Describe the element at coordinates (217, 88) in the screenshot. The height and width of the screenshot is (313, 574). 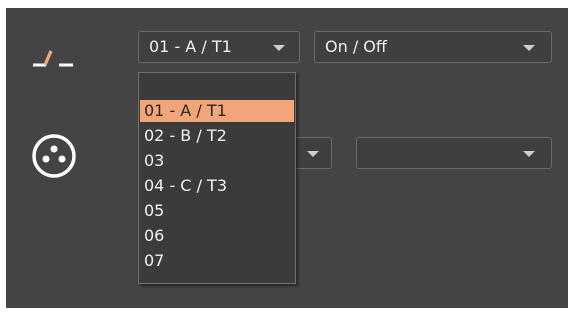
I see `dropdown-option` at that location.